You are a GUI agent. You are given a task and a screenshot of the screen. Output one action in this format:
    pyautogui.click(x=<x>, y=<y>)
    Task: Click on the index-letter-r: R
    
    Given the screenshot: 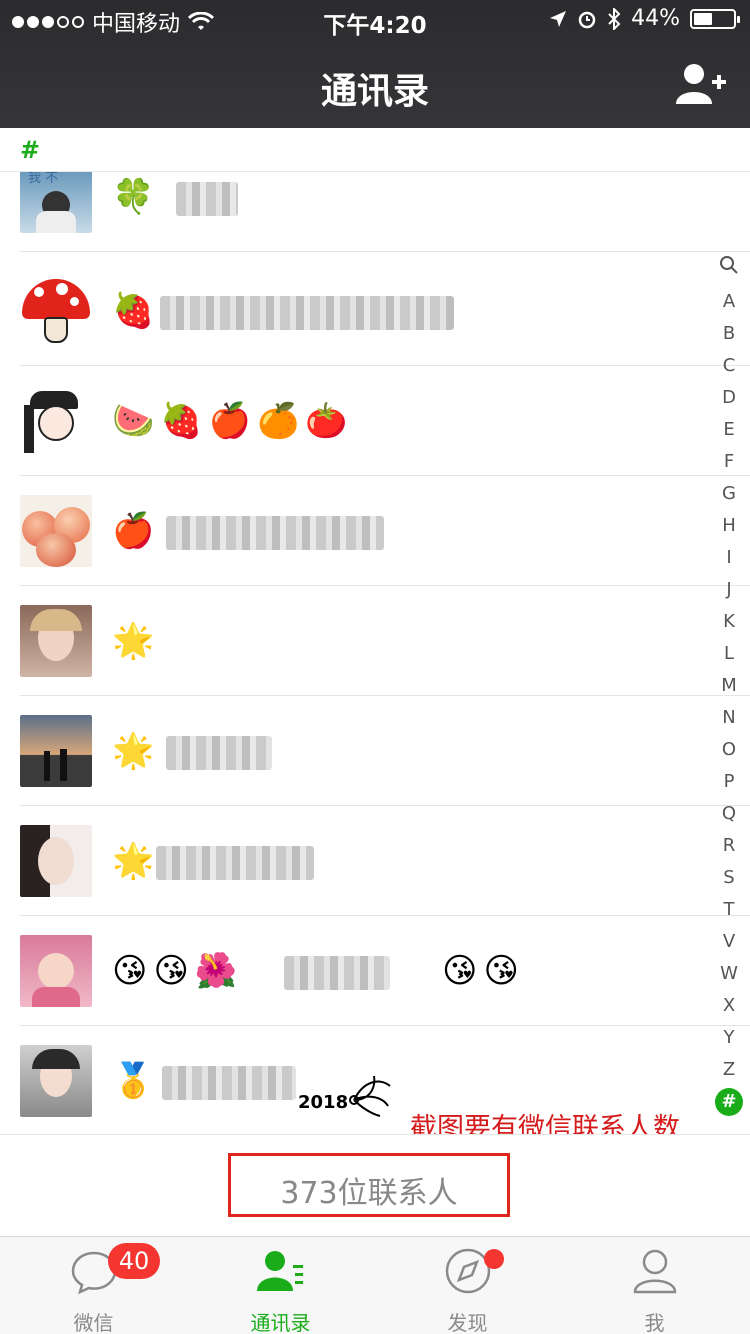 What is the action you would take?
    pyautogui.click(x=729, y=846)
    